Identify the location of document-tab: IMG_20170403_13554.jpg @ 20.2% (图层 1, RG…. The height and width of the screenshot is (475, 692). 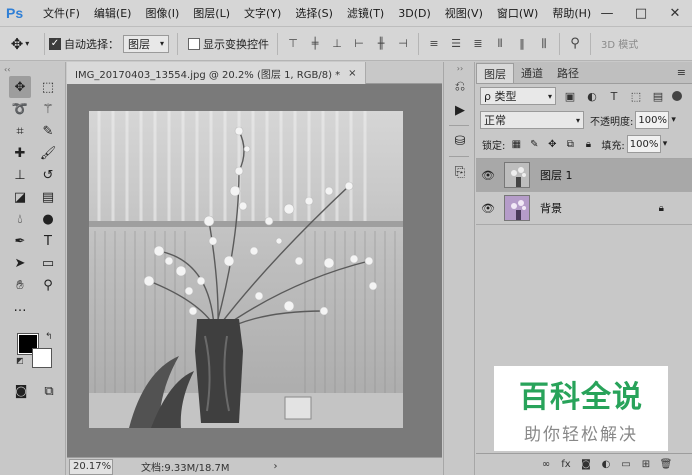
(216, 73).